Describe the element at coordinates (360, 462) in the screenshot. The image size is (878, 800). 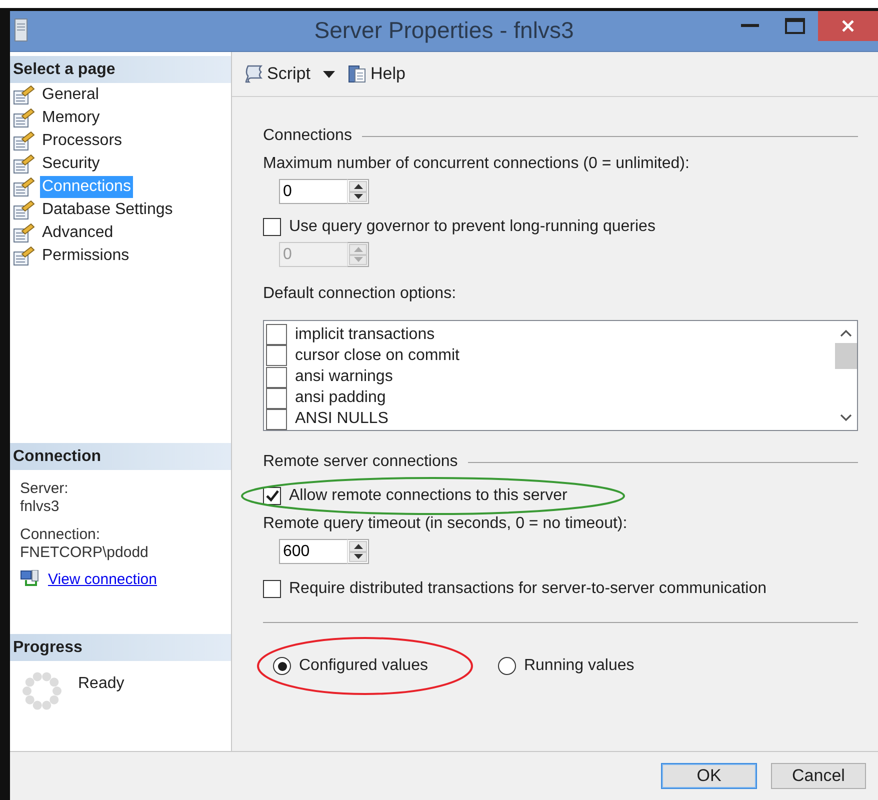
I see `group-title: Remote server connections` at that location.